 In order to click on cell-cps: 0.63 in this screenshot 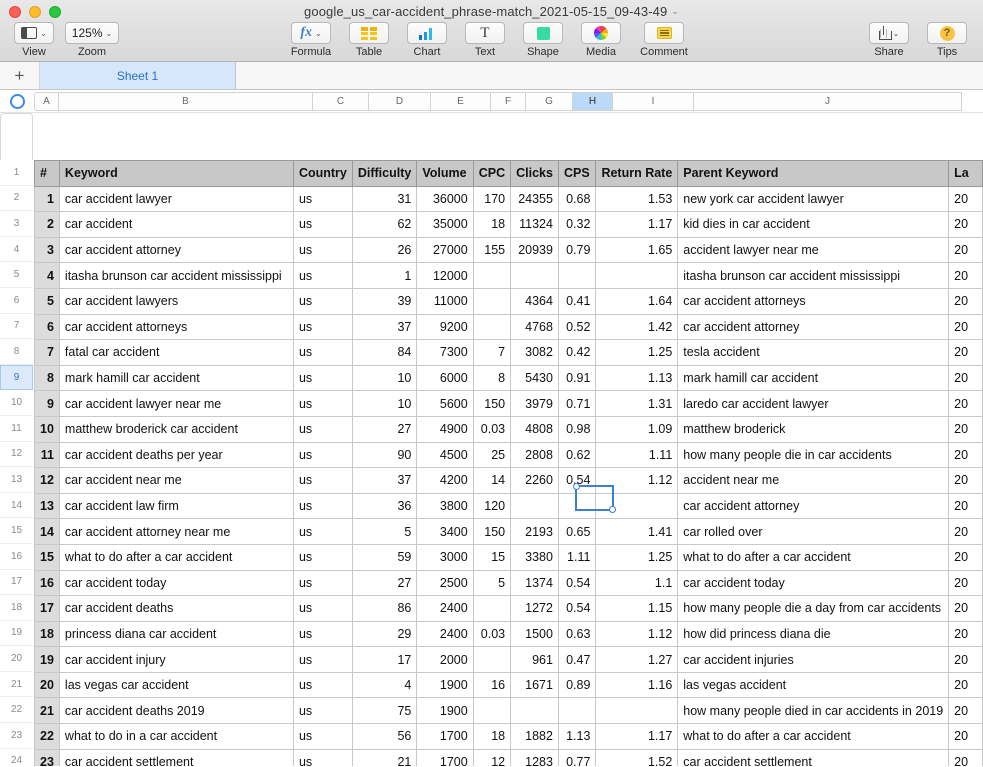, I will do `click(577, 634)`.